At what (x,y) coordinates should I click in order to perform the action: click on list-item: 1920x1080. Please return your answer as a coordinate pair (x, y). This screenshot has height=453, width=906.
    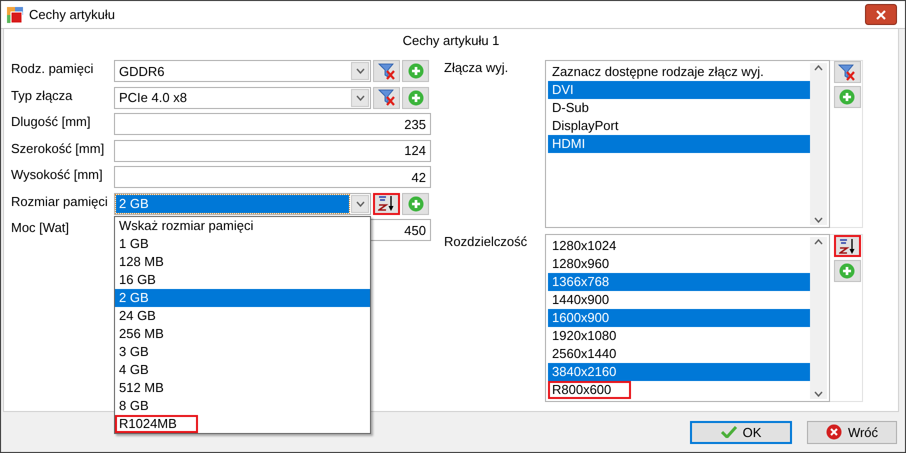
    Looking at the image, I should click on (679, 336).